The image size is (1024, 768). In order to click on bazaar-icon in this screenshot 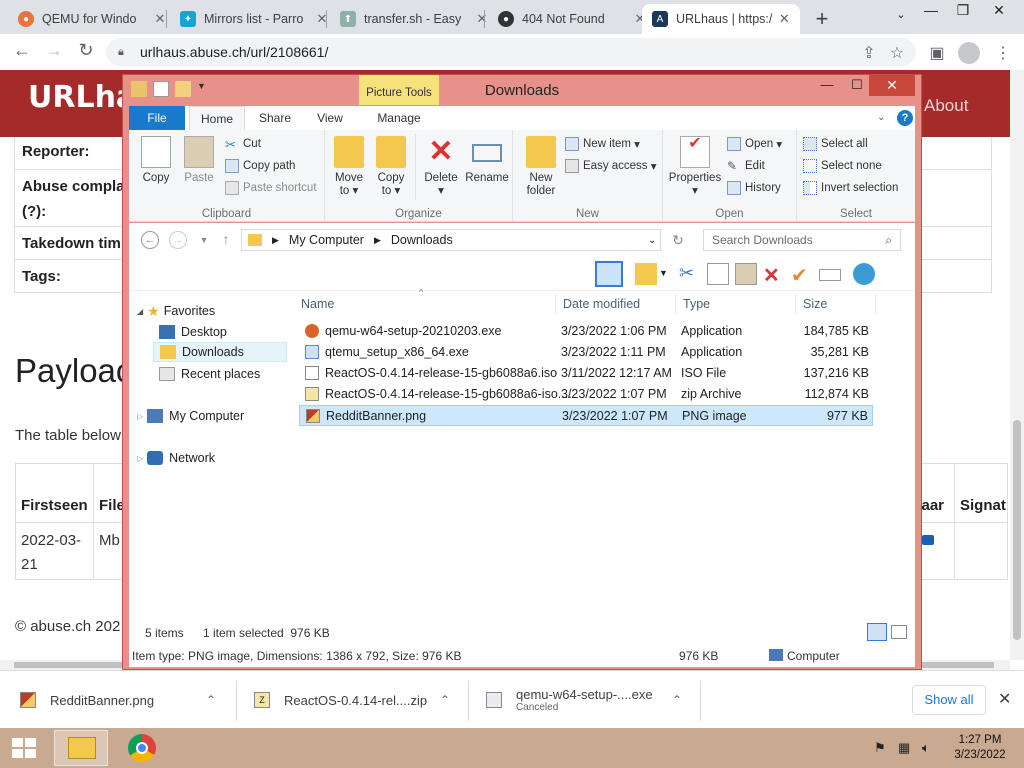, I will do `click(928, 540)`.